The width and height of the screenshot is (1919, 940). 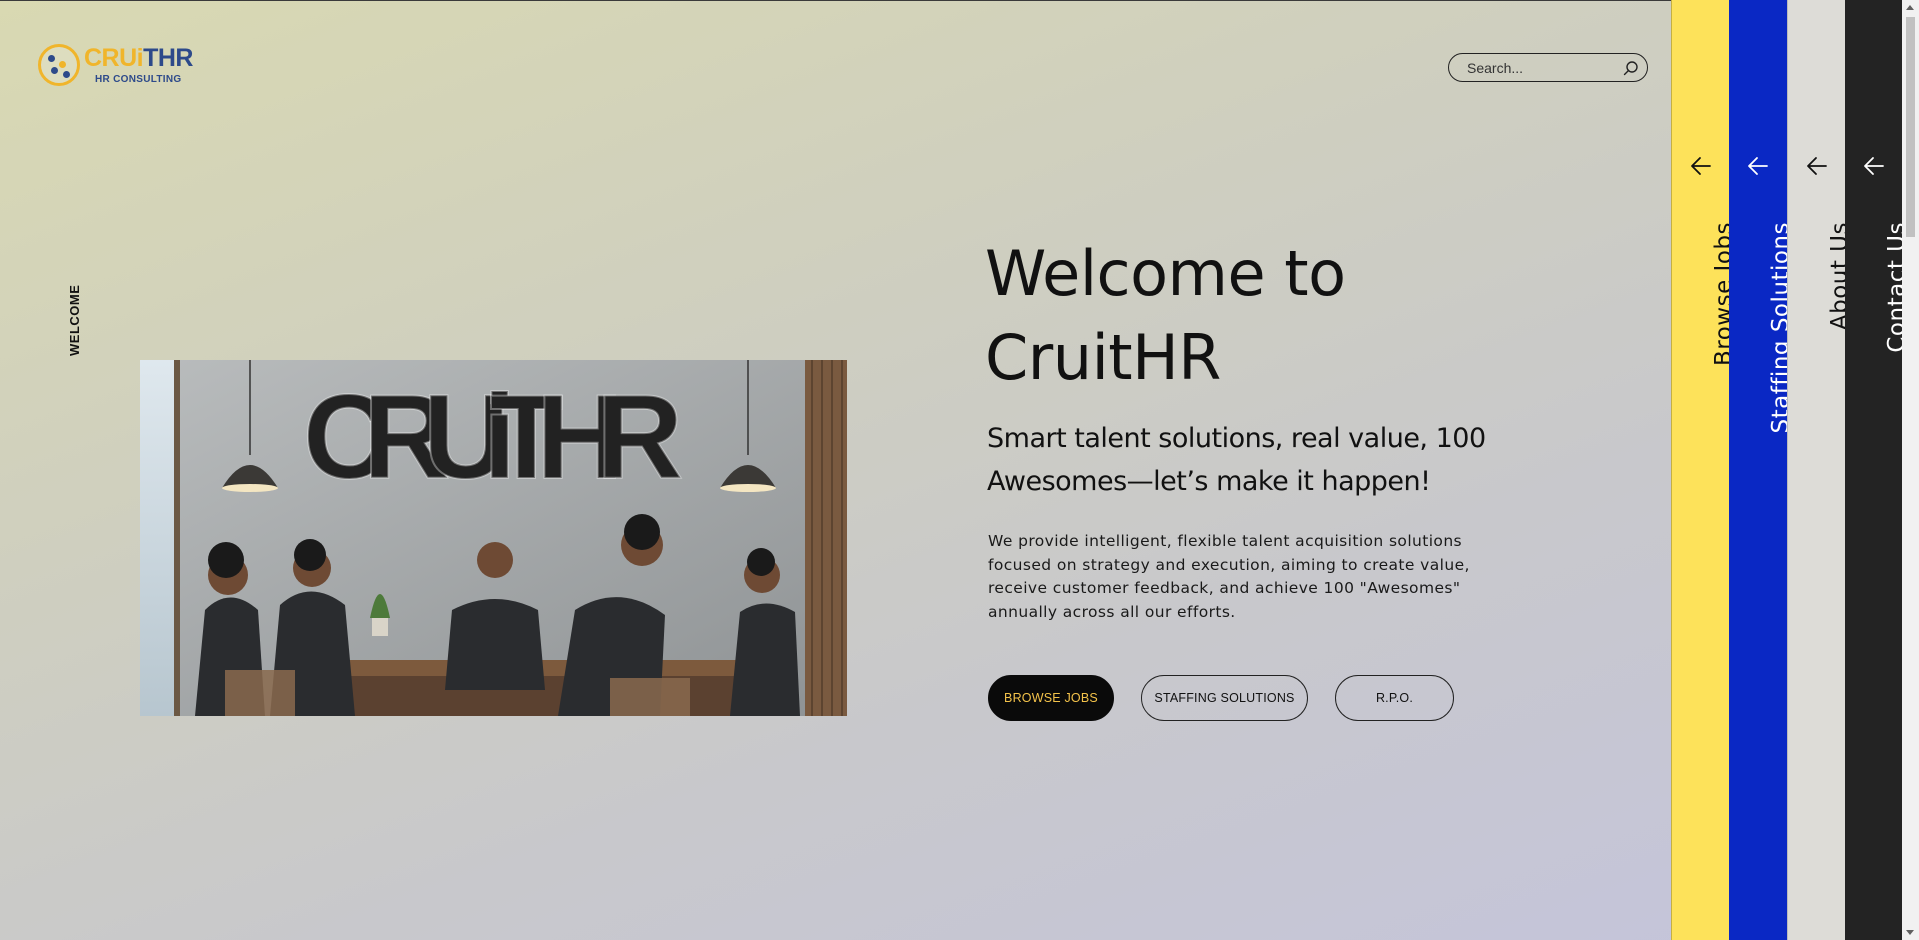 I want to click on search-box, so click(x=1548, y=67).